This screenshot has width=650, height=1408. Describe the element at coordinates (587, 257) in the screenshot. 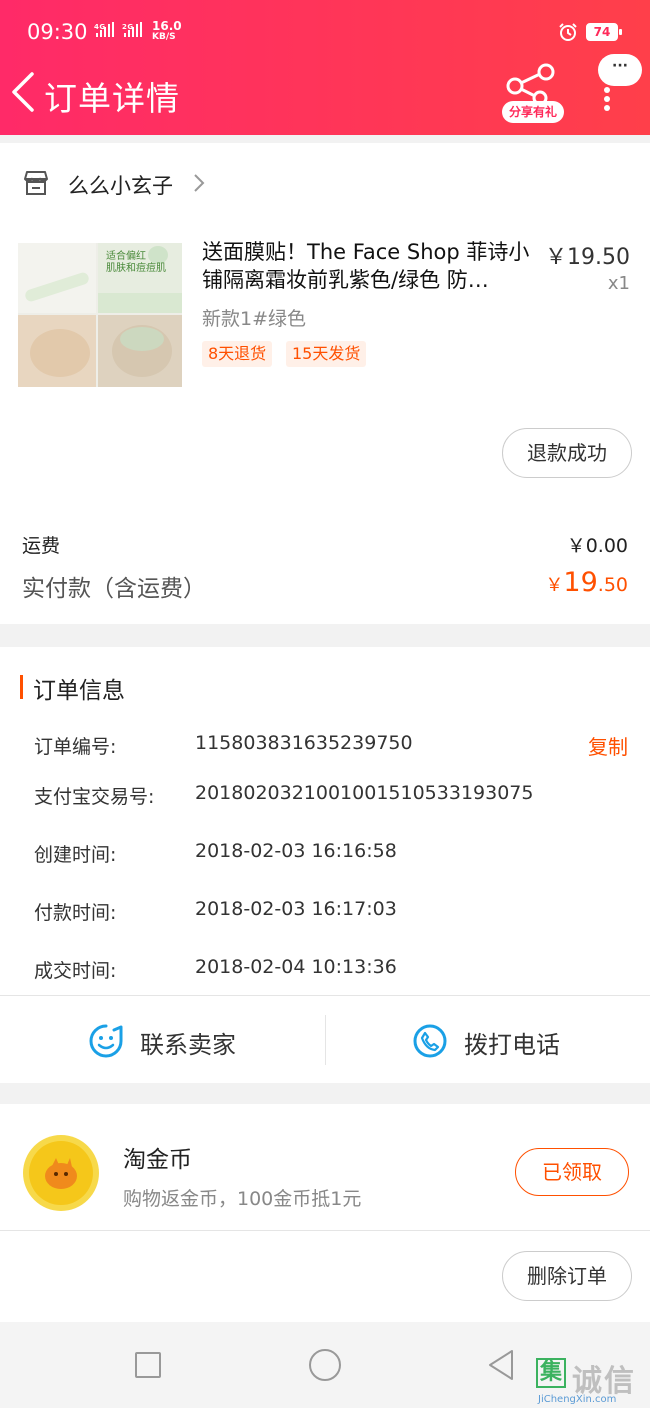

I see `product-price: ￥19.50` at that location.